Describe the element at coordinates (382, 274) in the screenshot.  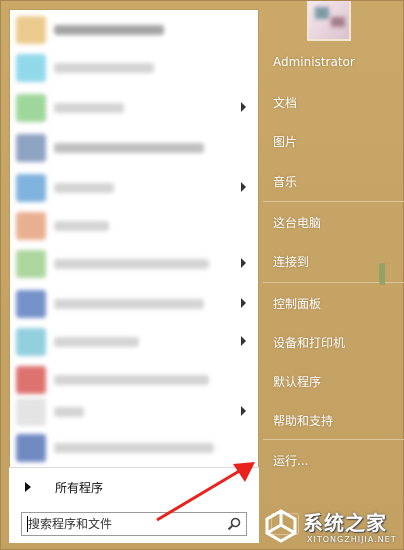
I see `edge-tab` at that location.